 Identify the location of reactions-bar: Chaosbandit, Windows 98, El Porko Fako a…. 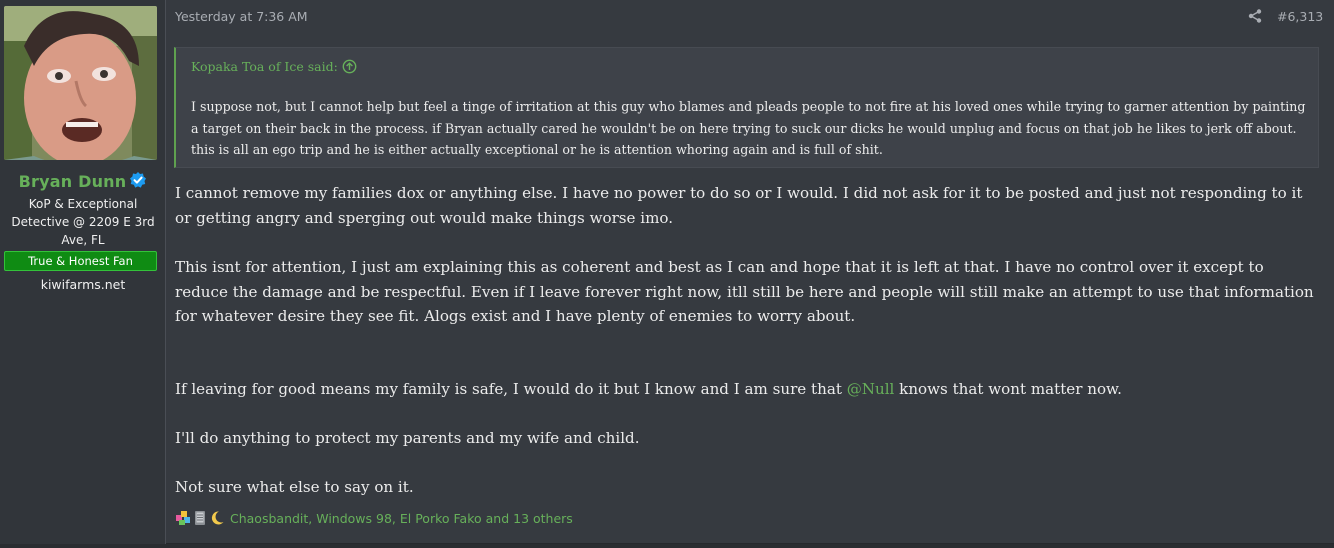
(374, 518).